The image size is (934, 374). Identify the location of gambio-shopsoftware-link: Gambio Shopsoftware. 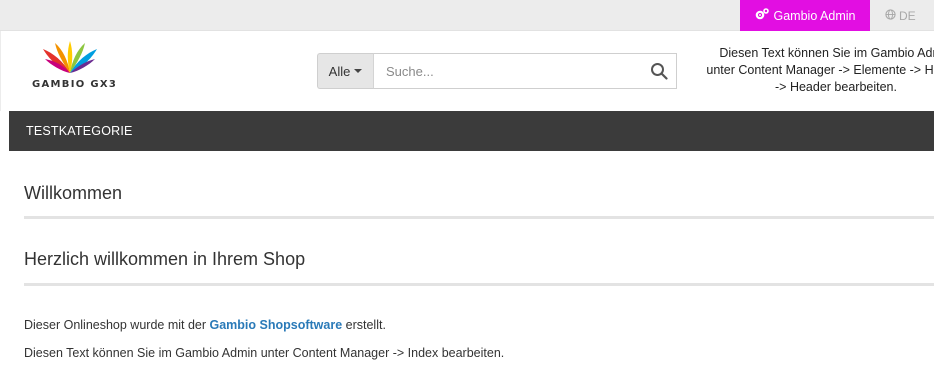
(276, 325).